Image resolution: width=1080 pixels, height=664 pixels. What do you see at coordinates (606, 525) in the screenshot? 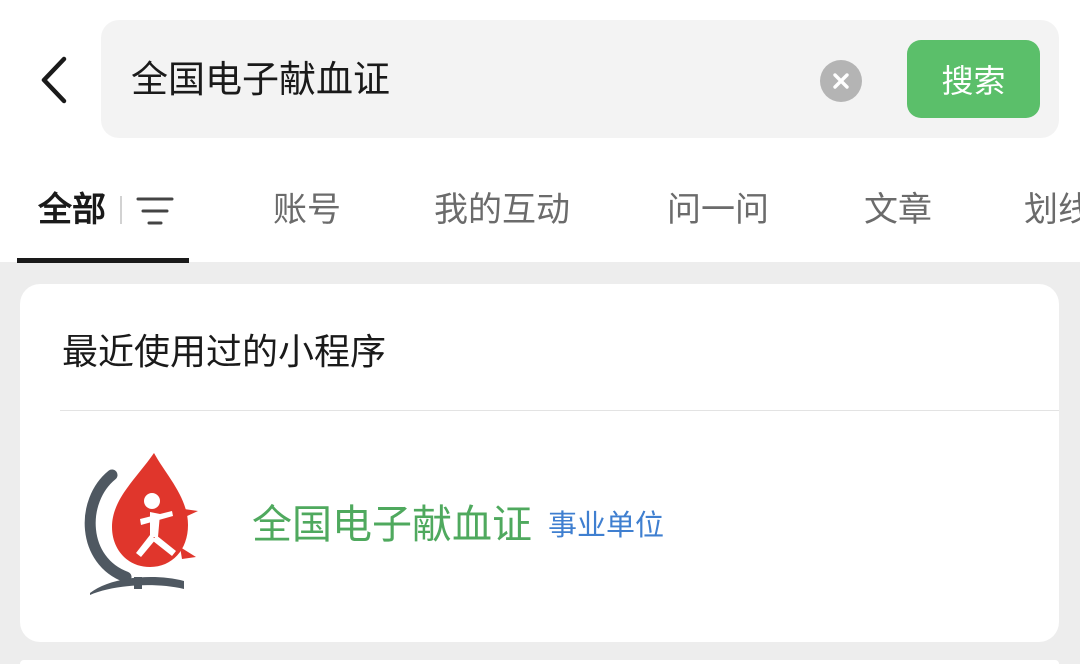
I see `mini-program-badge: 事业单位` at bounding box center [606, 525].